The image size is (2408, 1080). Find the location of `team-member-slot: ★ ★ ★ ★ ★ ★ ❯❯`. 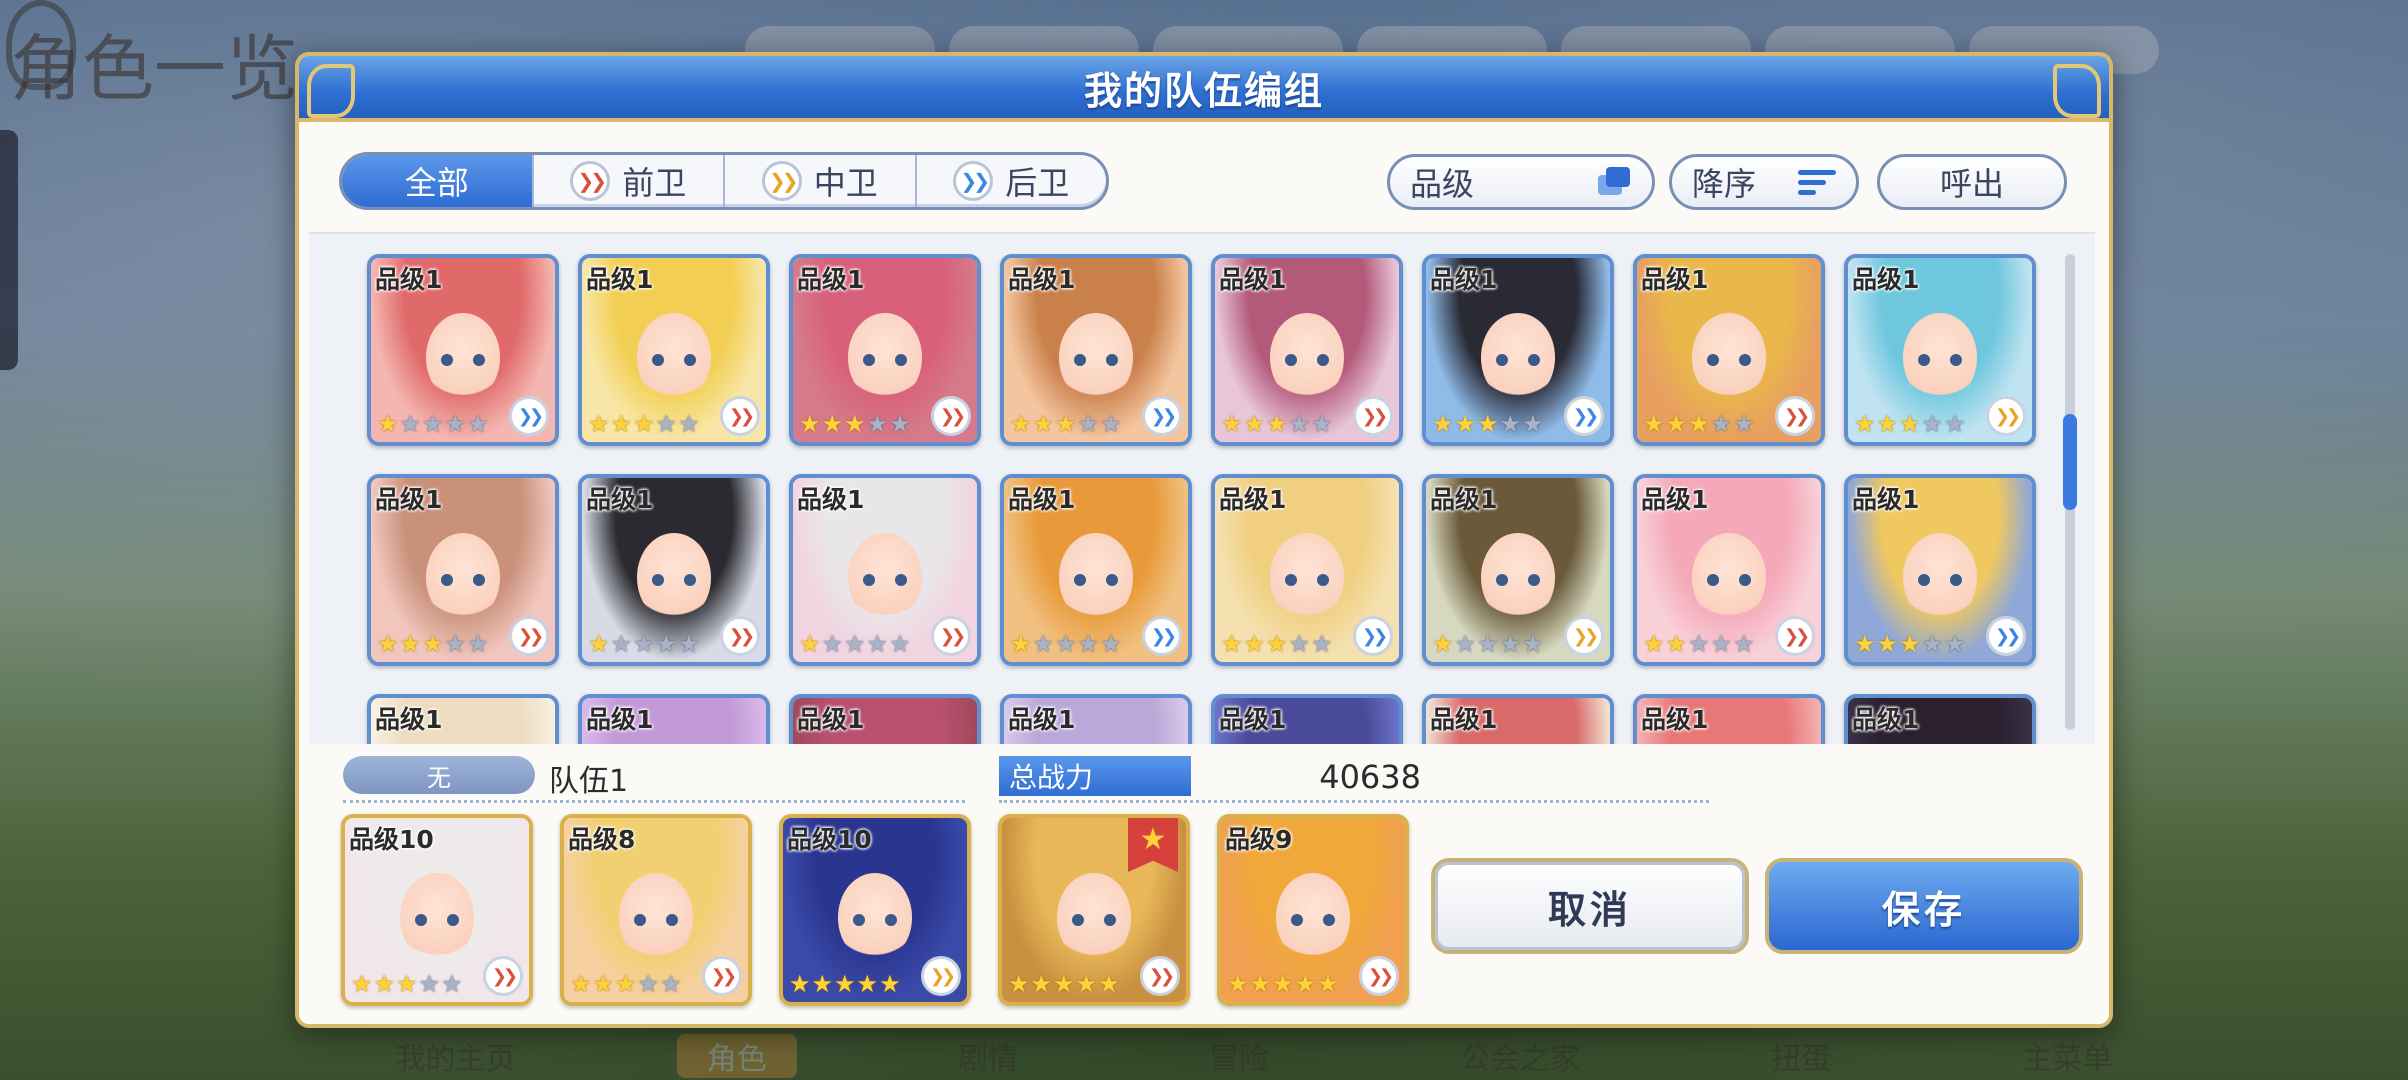

team-member-slot: ★ ★ ★ ★ ★ ★ ❯❯ is located at coordinates (1094, 910).